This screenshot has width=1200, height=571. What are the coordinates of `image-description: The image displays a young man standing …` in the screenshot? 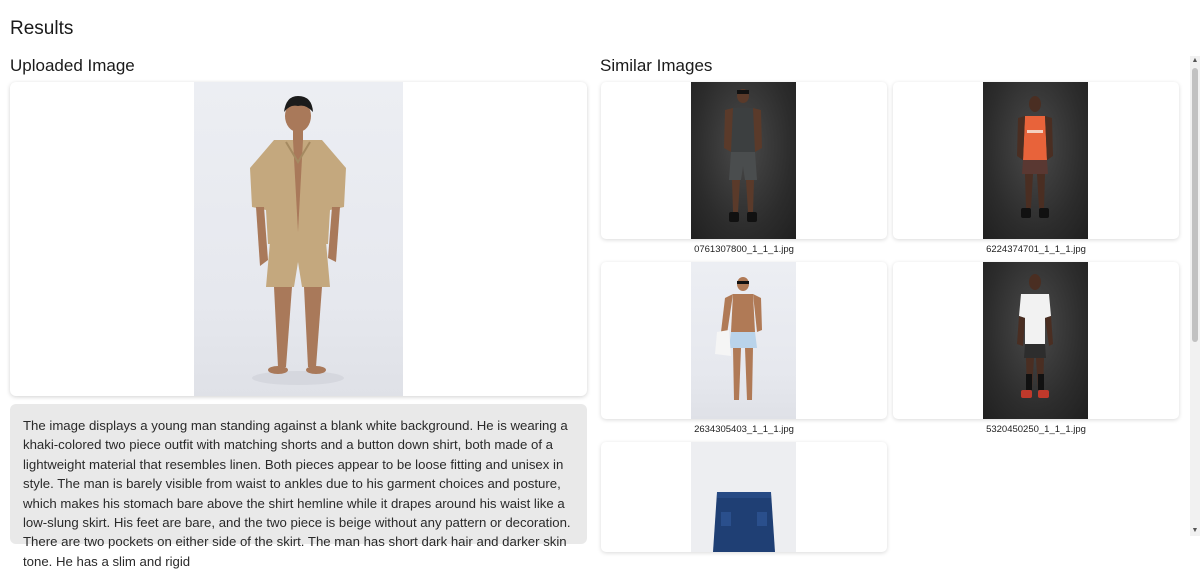 It's located at (298, 486).